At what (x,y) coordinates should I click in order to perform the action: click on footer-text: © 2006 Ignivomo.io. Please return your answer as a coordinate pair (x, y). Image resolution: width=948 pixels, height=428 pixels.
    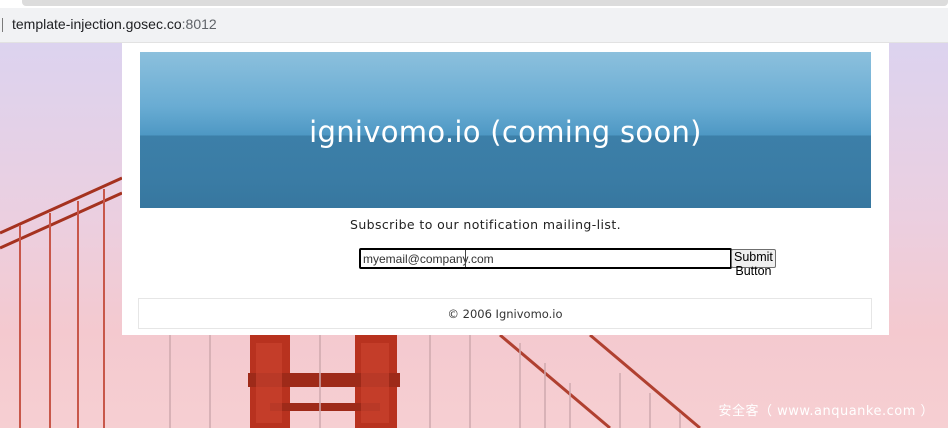
    Looking at the image, I should click on (505, 313).